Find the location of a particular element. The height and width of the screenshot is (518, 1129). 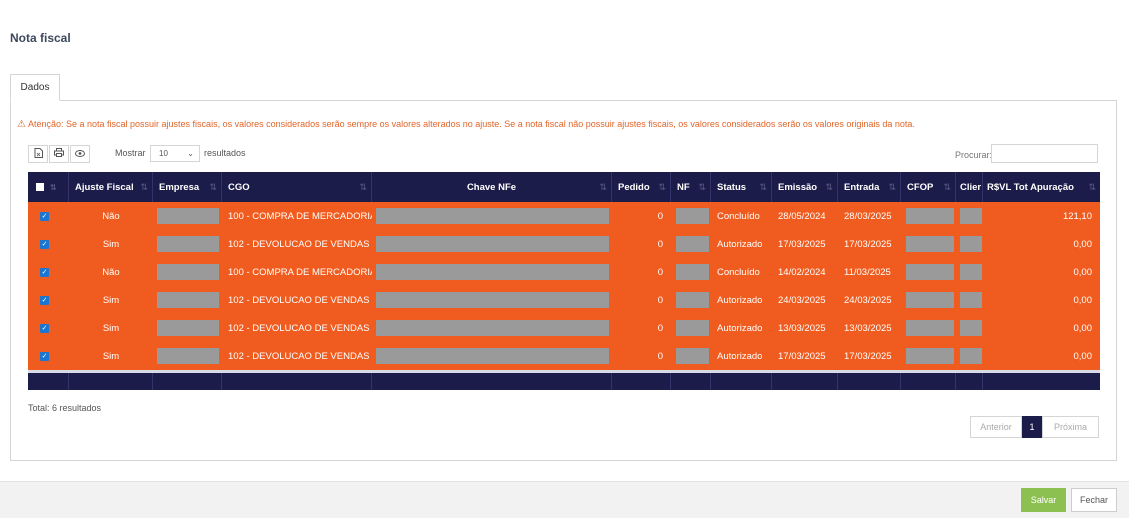

pagination-page-1: 1 is located at coordinates (1032, 427).